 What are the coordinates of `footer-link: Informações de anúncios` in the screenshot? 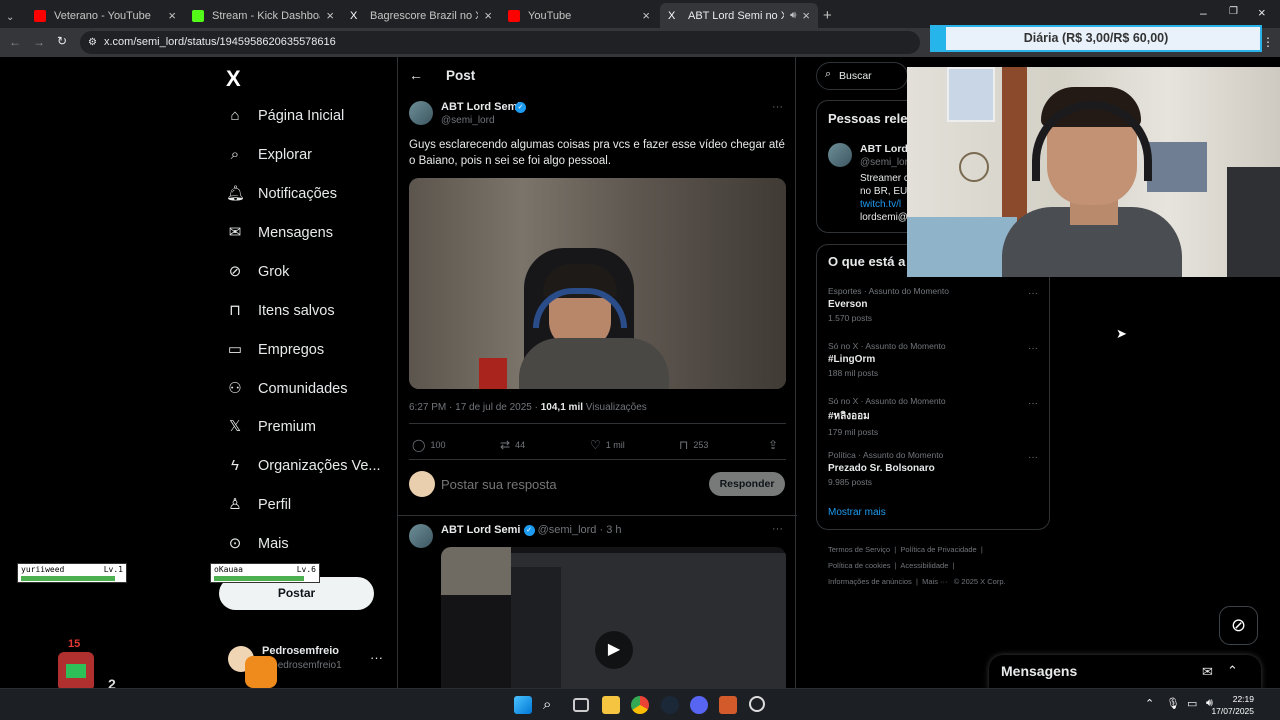 It's located at (870, 581).